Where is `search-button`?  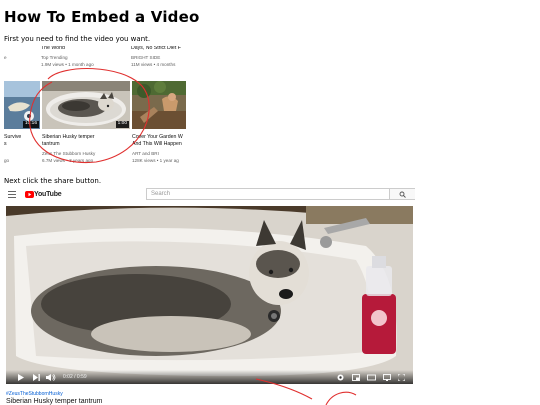
search-button is located at coordinates (402, 194).